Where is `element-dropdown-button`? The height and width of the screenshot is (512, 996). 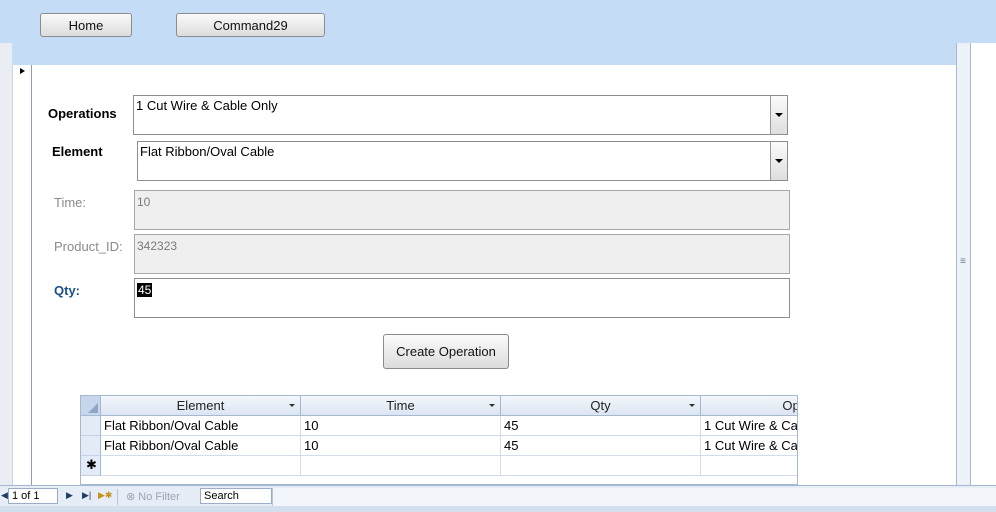 element-dropdown-button is located at coordinates (778, 161).